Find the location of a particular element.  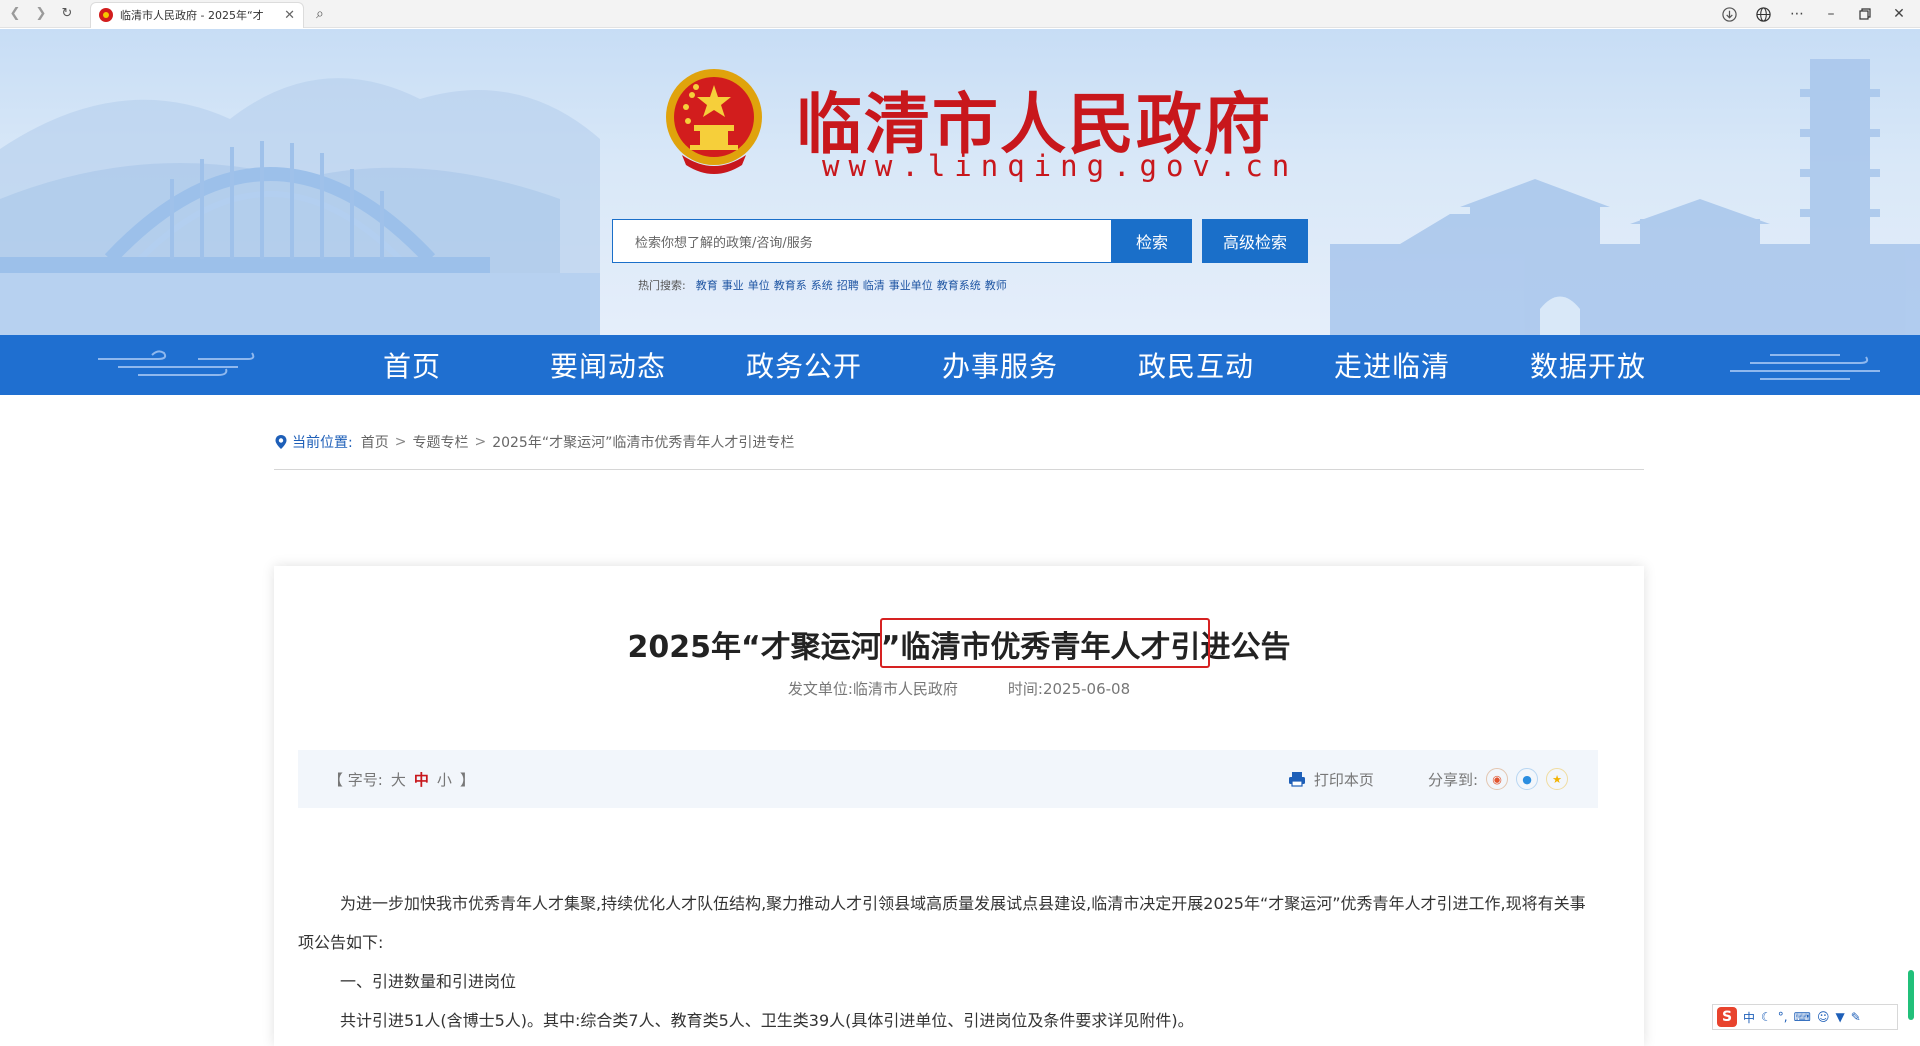

browser-tab: 临清市人民政府 - 2025年“才 ✕ is located at coordinates (197, 14).